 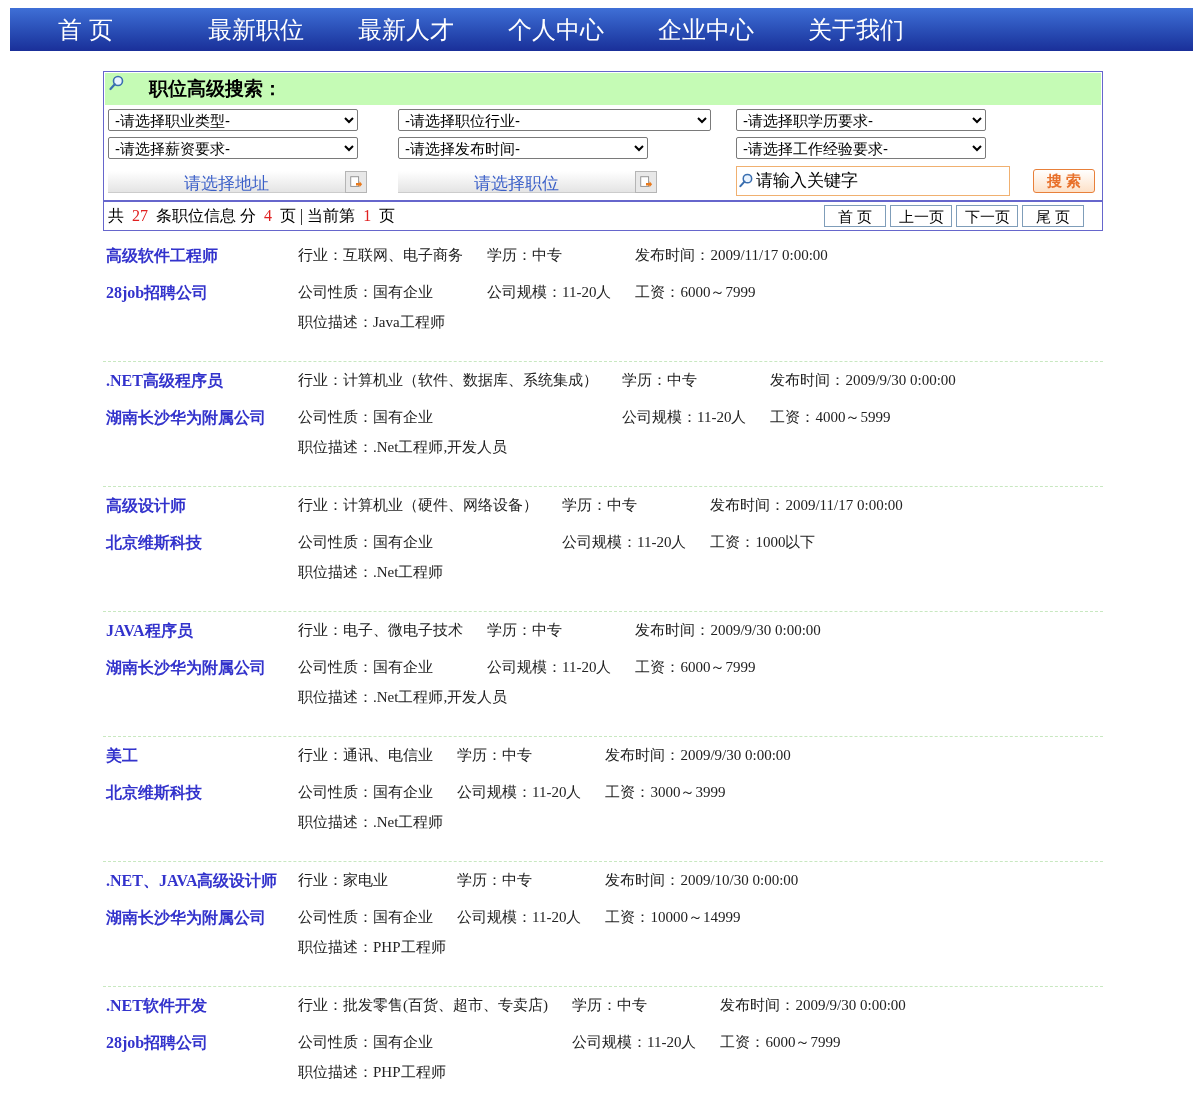 I want to click on search-title: 职位高级搜索：, so click(x=215, y=88).